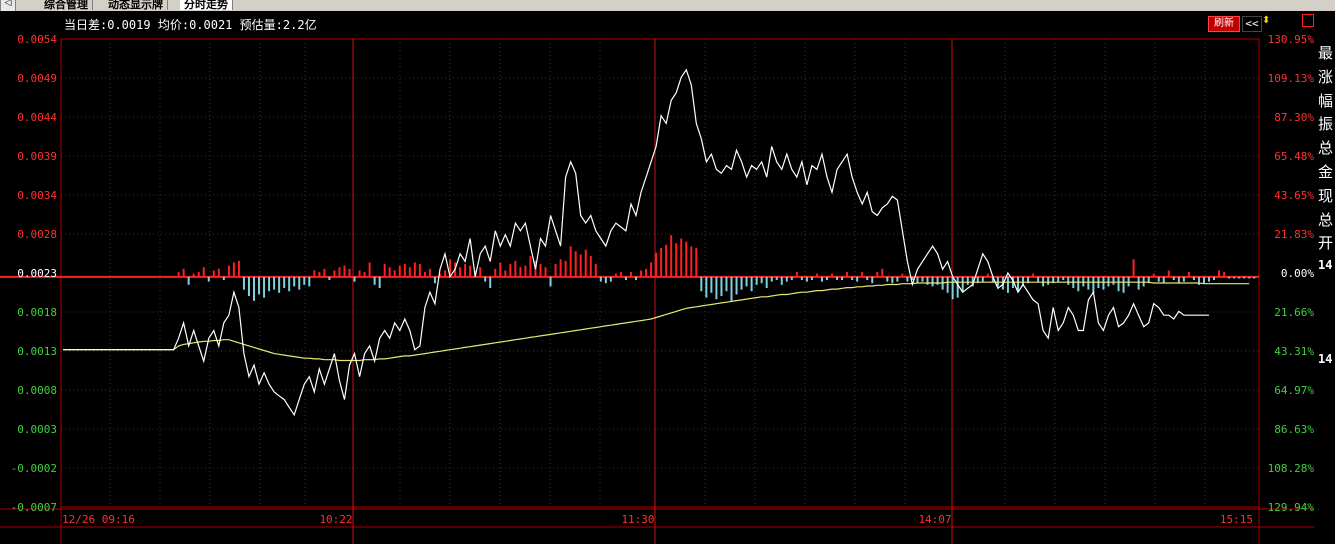 The width and height of the screenshot is (1335, 544). Describe the element at coordinates (34, 468) in the screenshot. I see `price-axis-tick: -0.0002` at that location.